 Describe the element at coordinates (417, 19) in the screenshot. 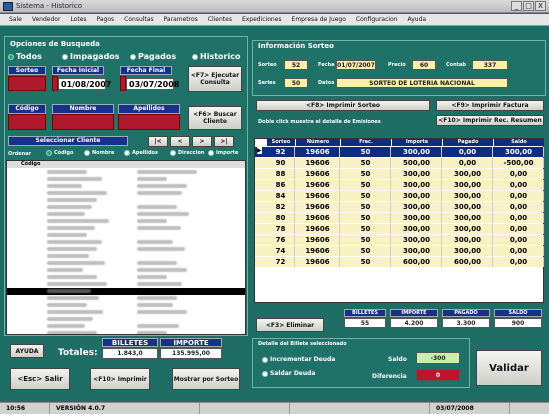

I see `menu-item: Ayuda` at that location.